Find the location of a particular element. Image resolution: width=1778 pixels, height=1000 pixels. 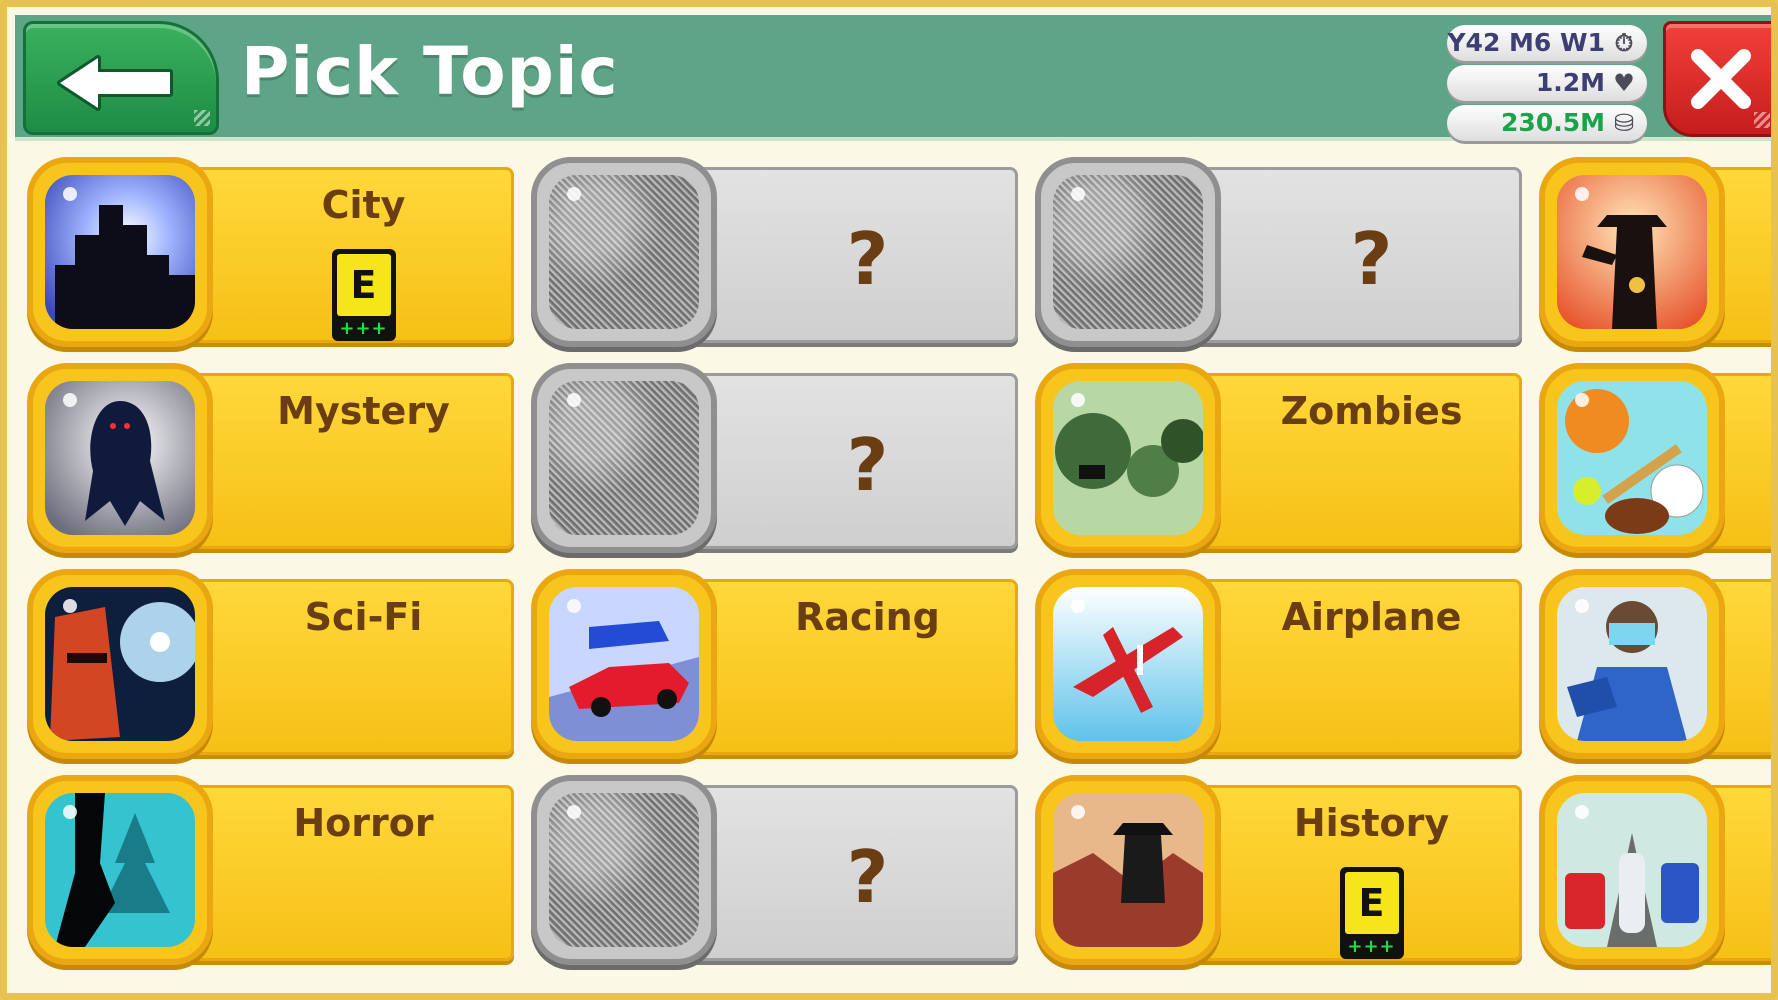

zombie-icon is located at coordinates (1128, 458).